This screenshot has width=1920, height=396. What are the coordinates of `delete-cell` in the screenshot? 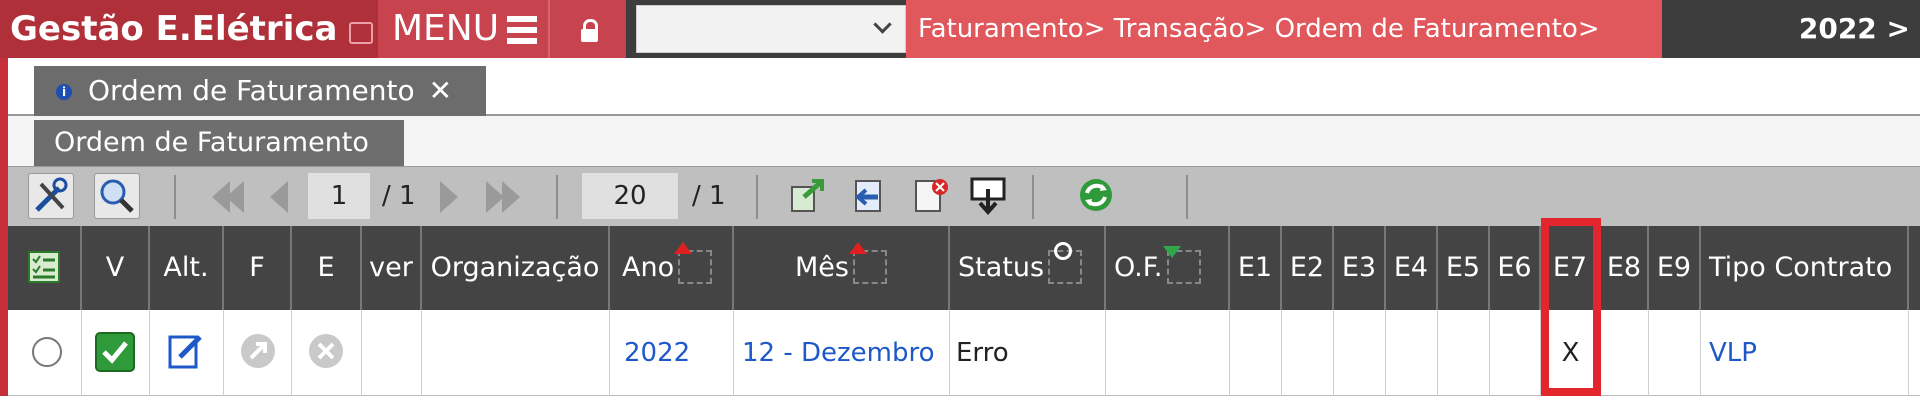 It's located at (327, 353).